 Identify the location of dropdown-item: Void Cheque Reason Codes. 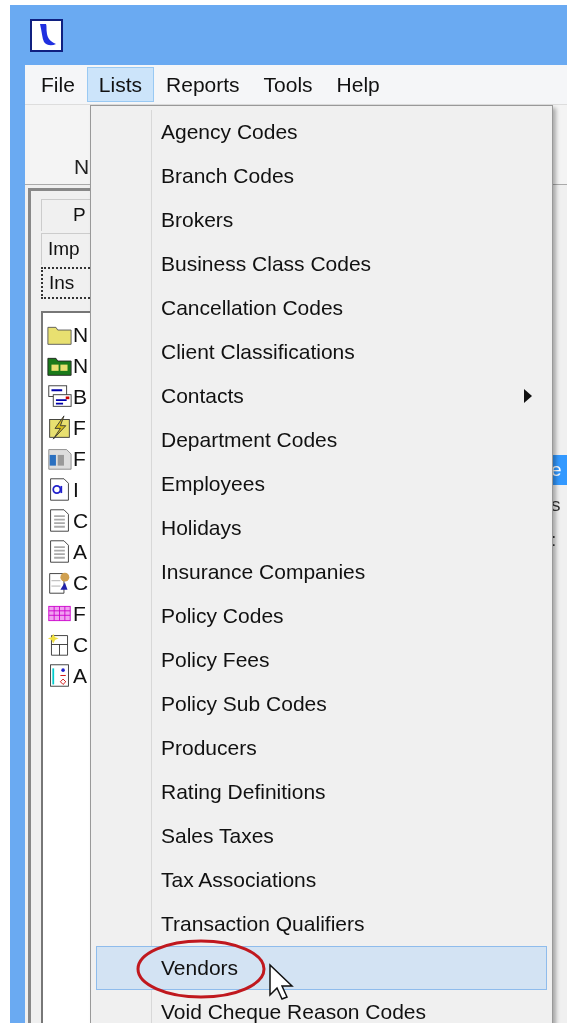
(321, 1006).